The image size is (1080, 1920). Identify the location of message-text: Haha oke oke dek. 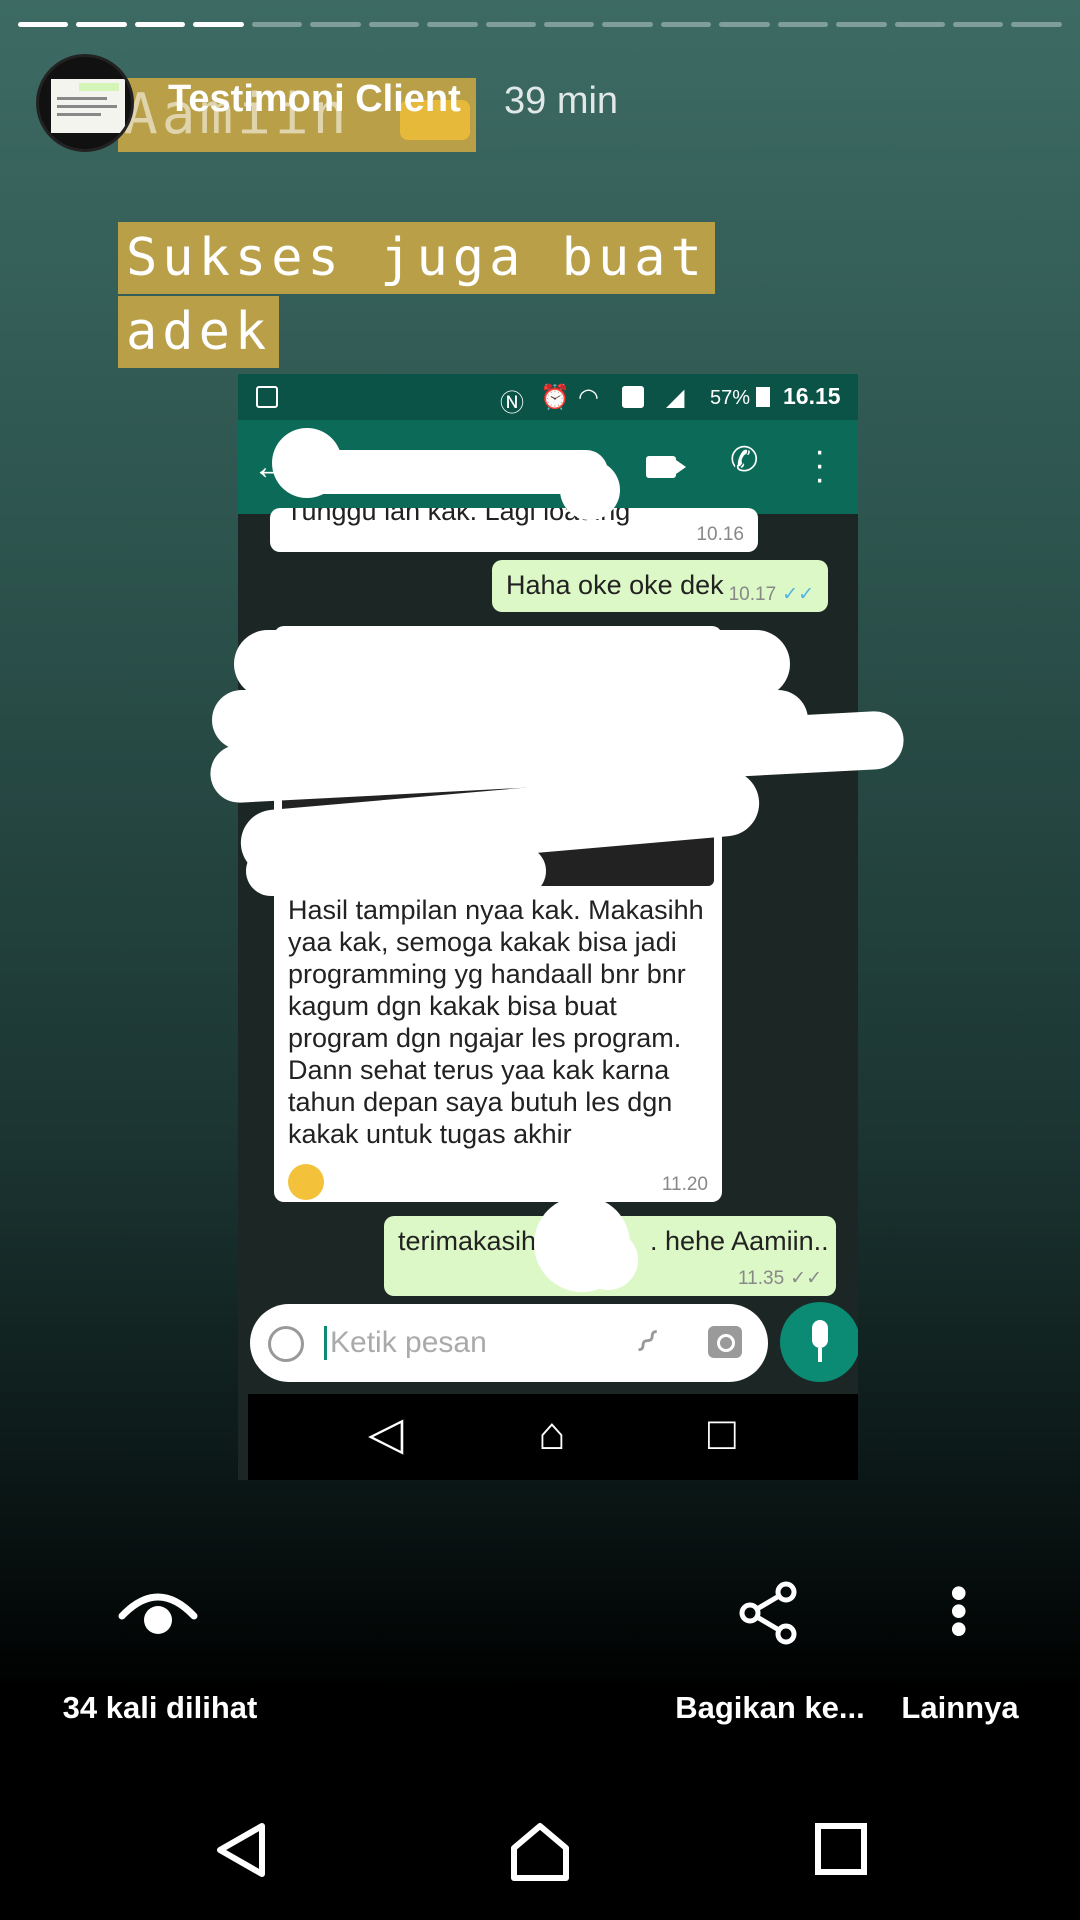
(615, 585).